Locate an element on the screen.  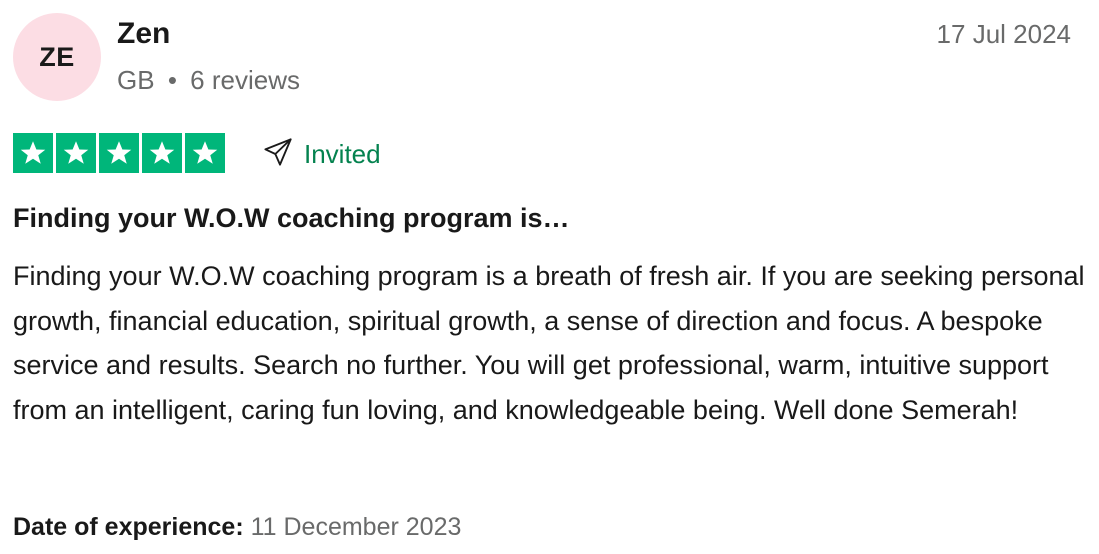
invited-badge: Invited is located at coordinates (321, 154).